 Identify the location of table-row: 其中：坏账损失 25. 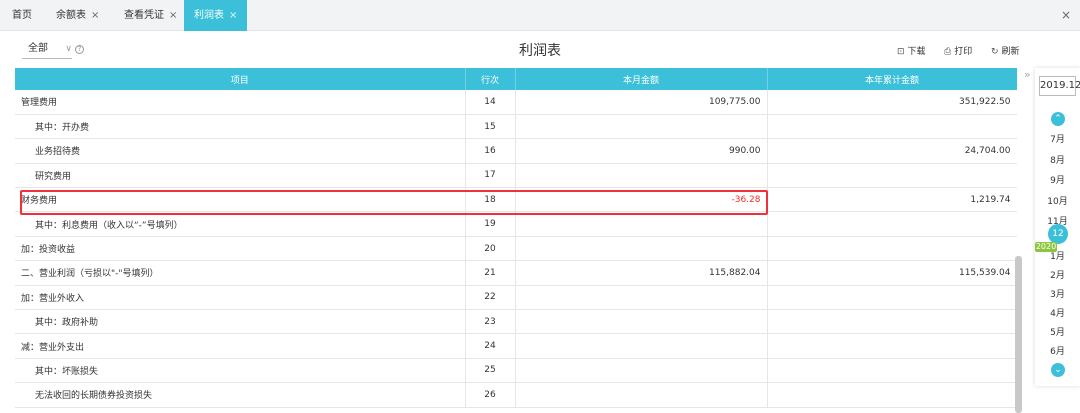
(516, 371).